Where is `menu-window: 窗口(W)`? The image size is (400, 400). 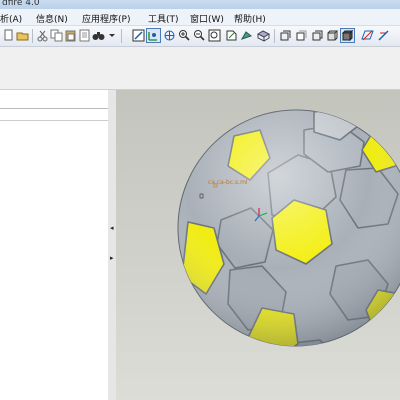 menu-window: 窗口(W) is located at coordinates (207, 18).